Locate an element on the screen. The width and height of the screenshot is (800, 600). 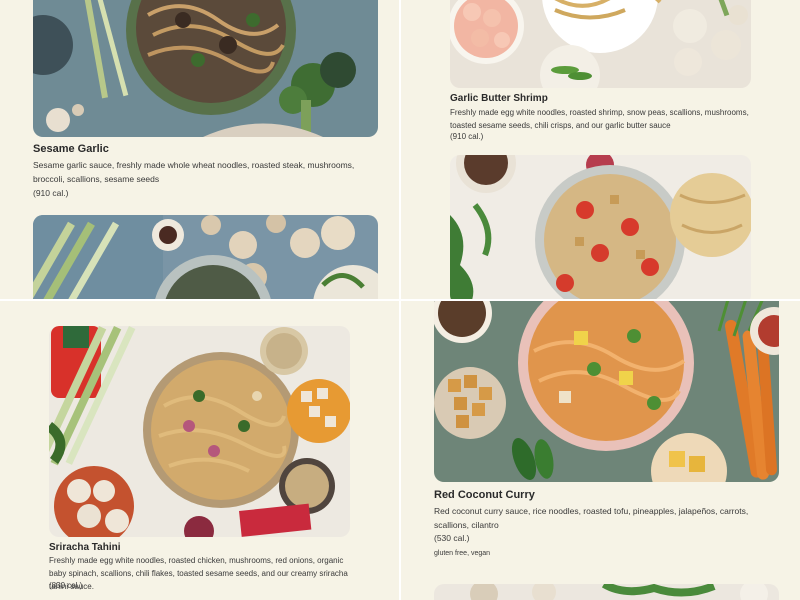
horizontal-divider is located at coordinates (400, 300).